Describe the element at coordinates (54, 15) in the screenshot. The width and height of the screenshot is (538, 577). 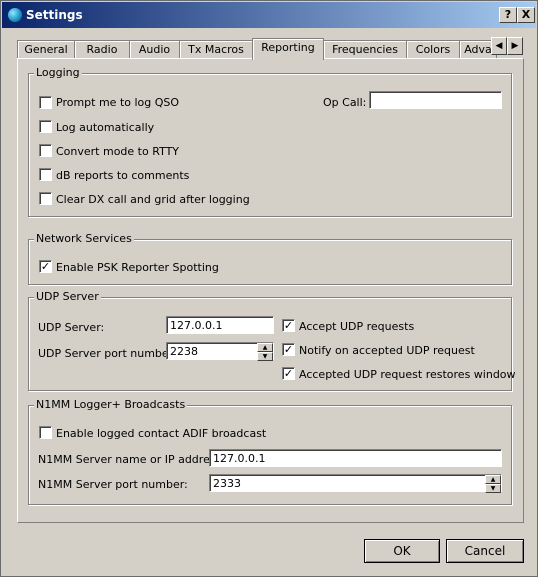
I see `window-title: Settings` at that location.